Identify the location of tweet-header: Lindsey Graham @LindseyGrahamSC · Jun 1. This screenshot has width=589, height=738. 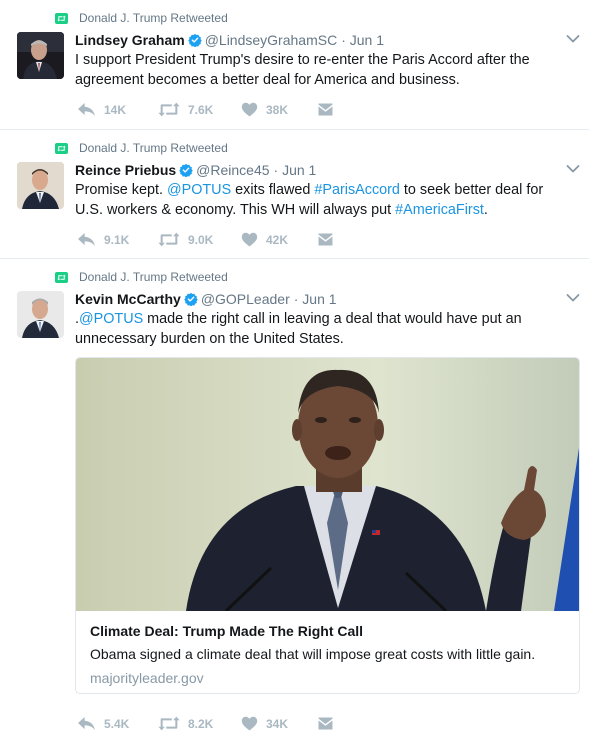
(229, 40).